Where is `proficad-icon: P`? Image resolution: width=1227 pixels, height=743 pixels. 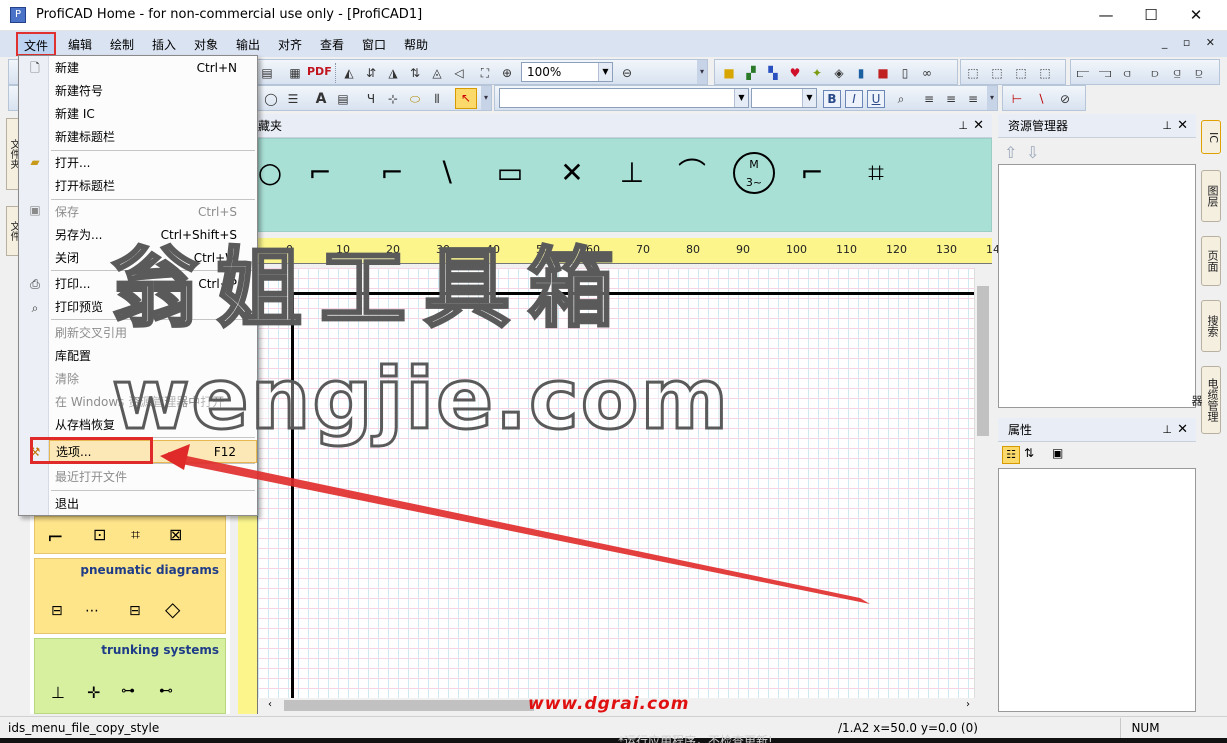 proficad-icon: P is located at coordinates (18, 15).